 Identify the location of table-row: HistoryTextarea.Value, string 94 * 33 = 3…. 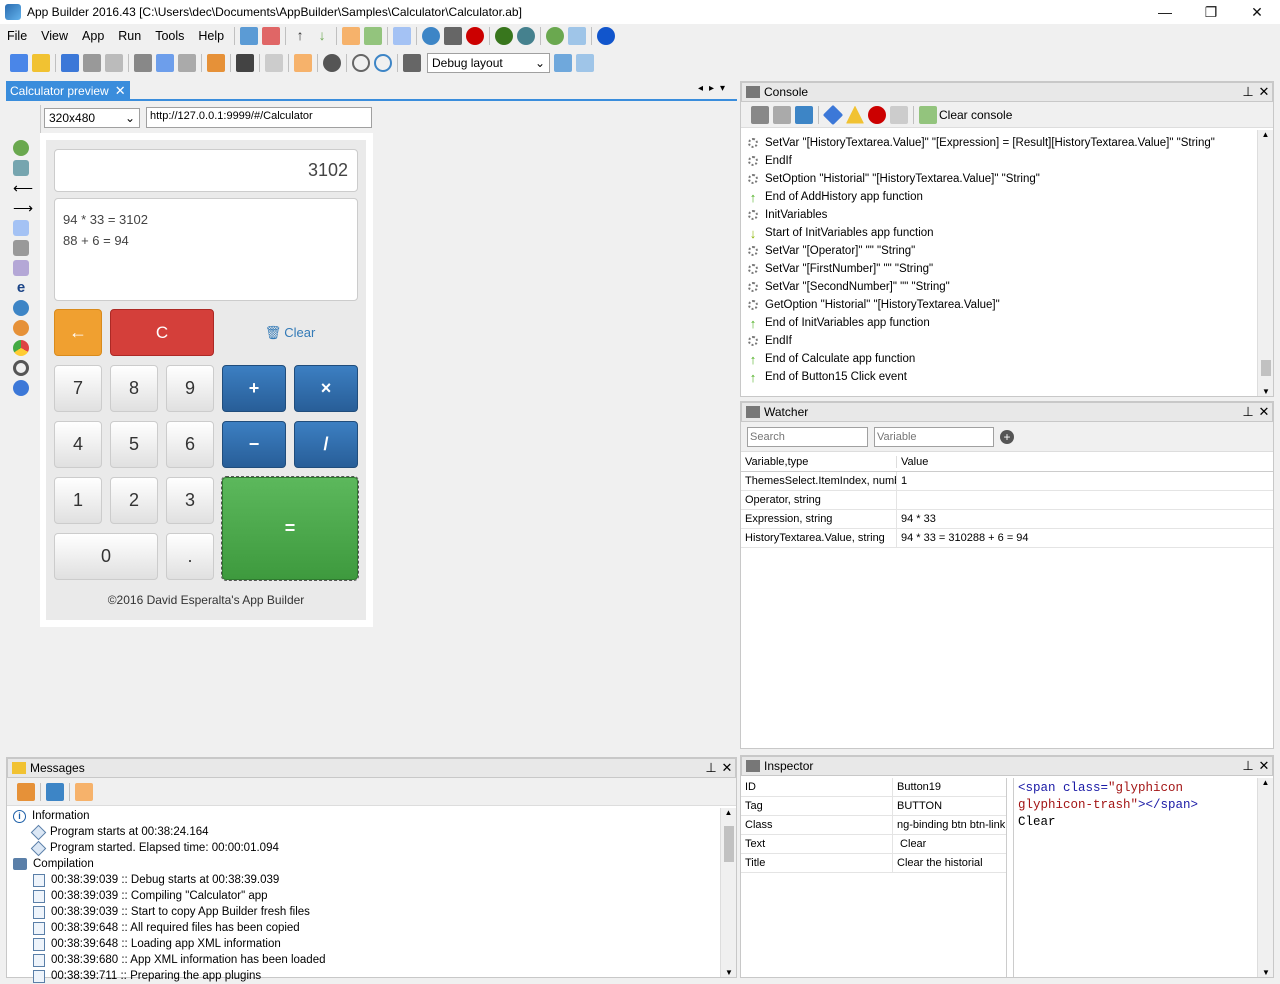
(1007, 538).